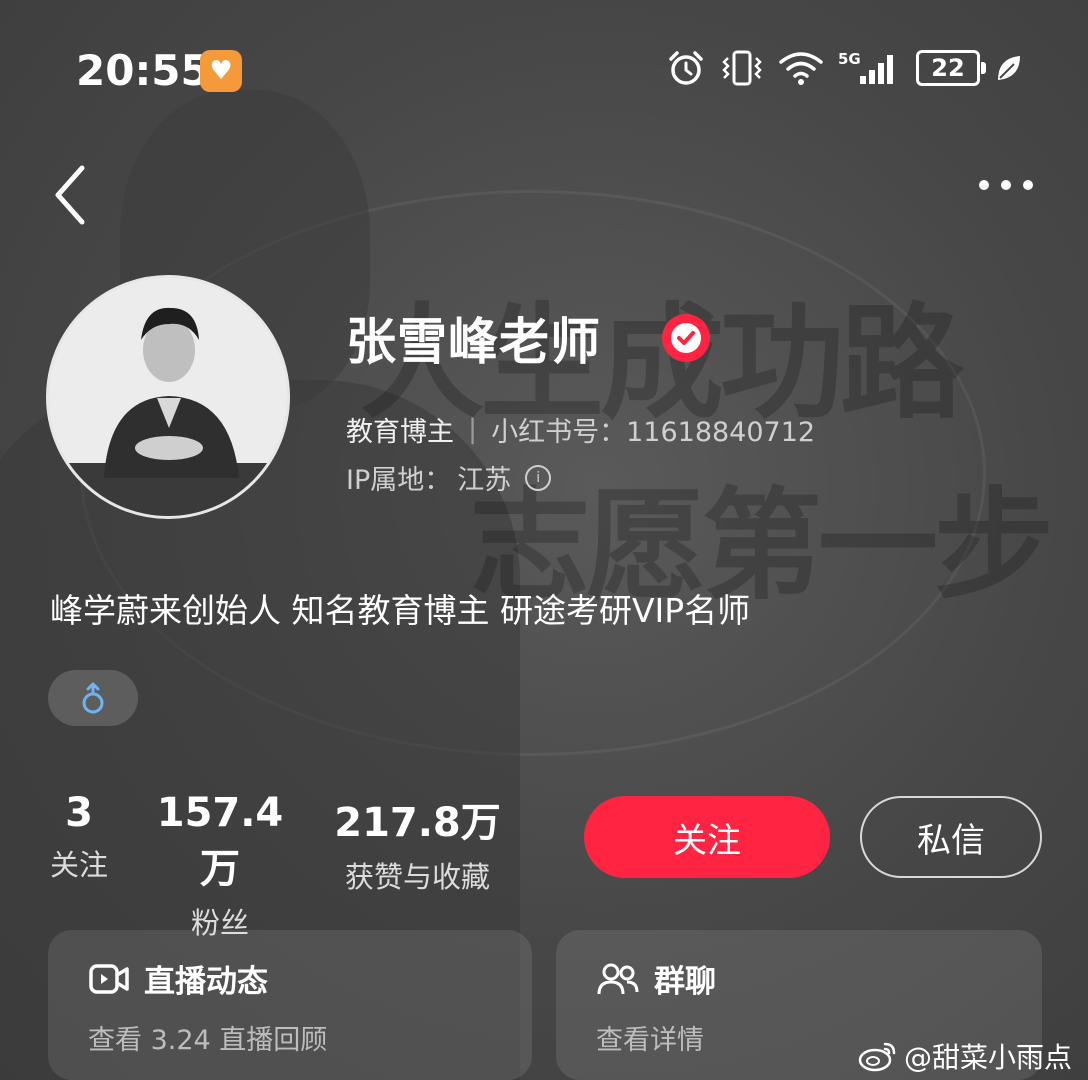 The image size is (1088, 1080). Describe the element at coordinates (221, 71) in the screenshot. I see `heart-app-icon: ♥` at that location.